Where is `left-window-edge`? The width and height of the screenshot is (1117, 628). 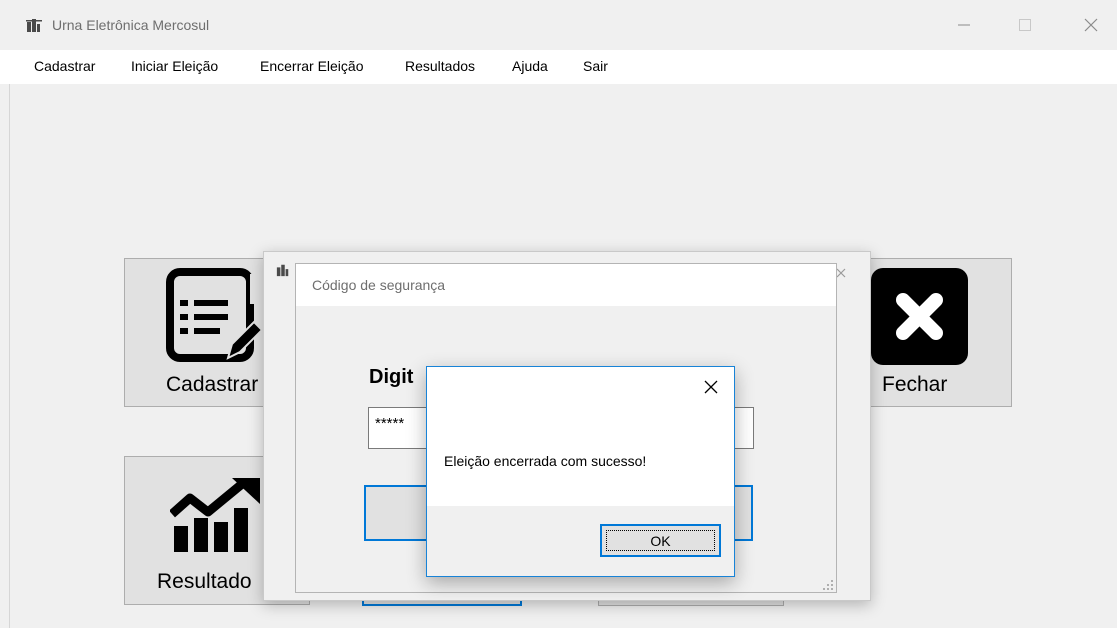
left-window-edge is located at coordinates (5, 314).